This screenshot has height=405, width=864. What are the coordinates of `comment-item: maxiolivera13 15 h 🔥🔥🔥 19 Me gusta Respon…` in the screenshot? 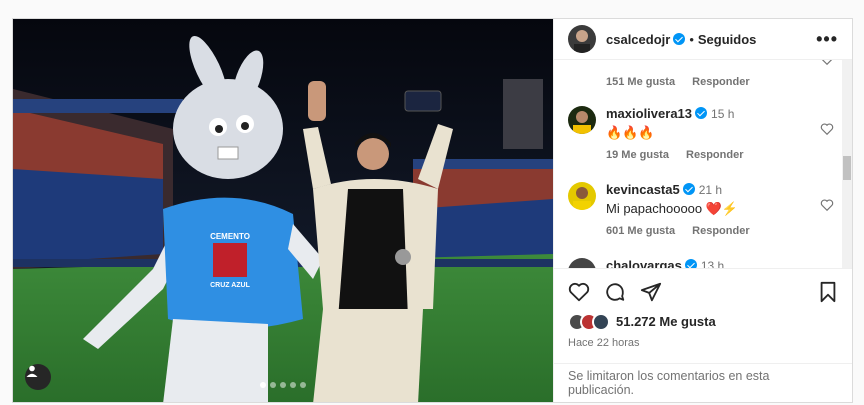 It's located at (703, 133).